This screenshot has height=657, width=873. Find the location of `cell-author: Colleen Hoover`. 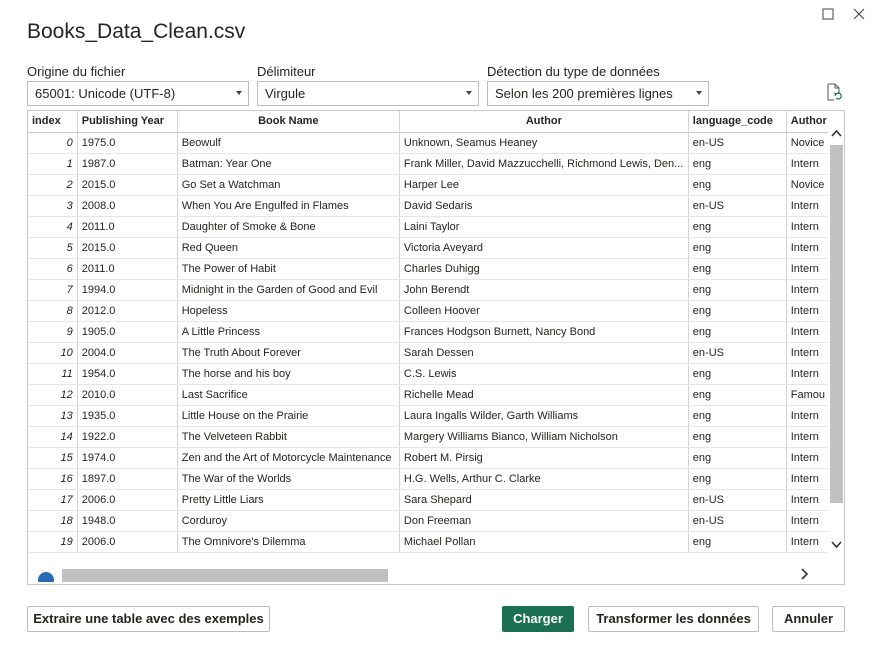

cell-author: Colleen Hoover is located at coordinates (544, 311).